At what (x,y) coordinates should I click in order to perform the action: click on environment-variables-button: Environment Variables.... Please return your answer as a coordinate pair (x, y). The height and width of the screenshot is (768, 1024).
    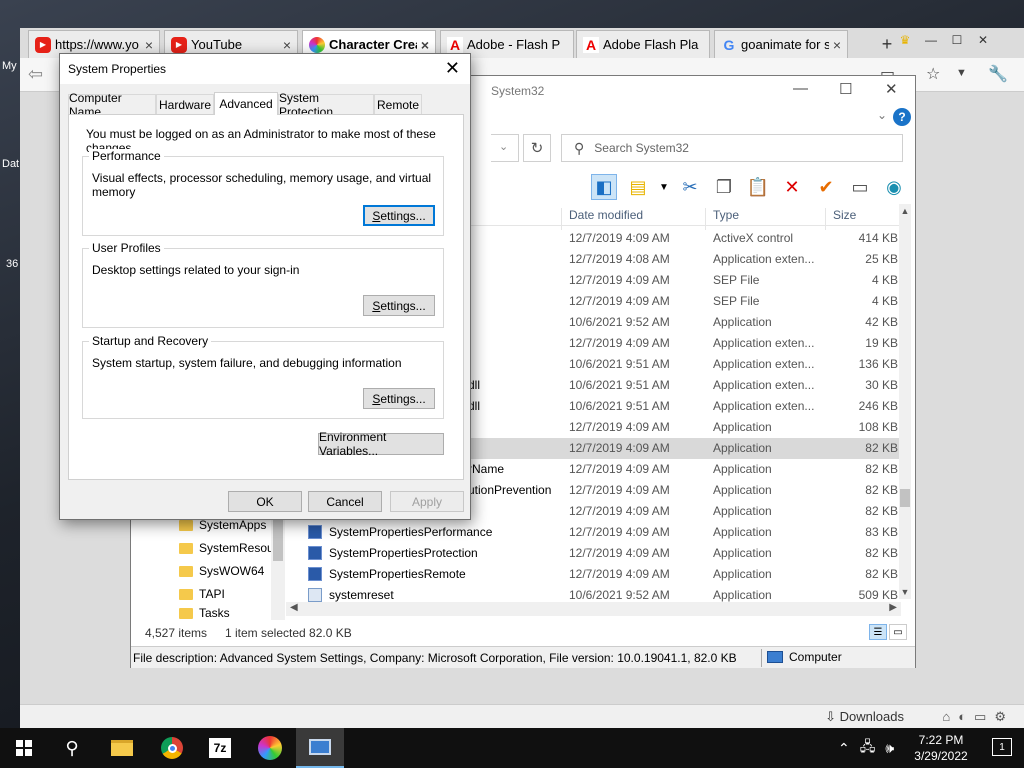
    Looking at the image, I should click on (381, 444).